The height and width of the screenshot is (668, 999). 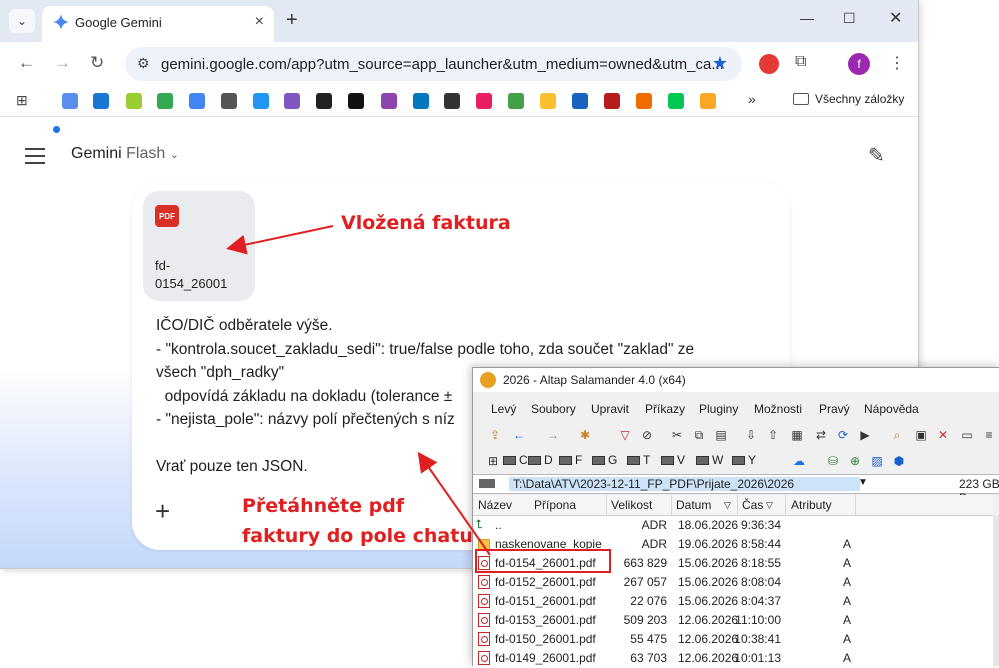 I want to click on arrow-to-file-chip, so click(x=280, y=240).